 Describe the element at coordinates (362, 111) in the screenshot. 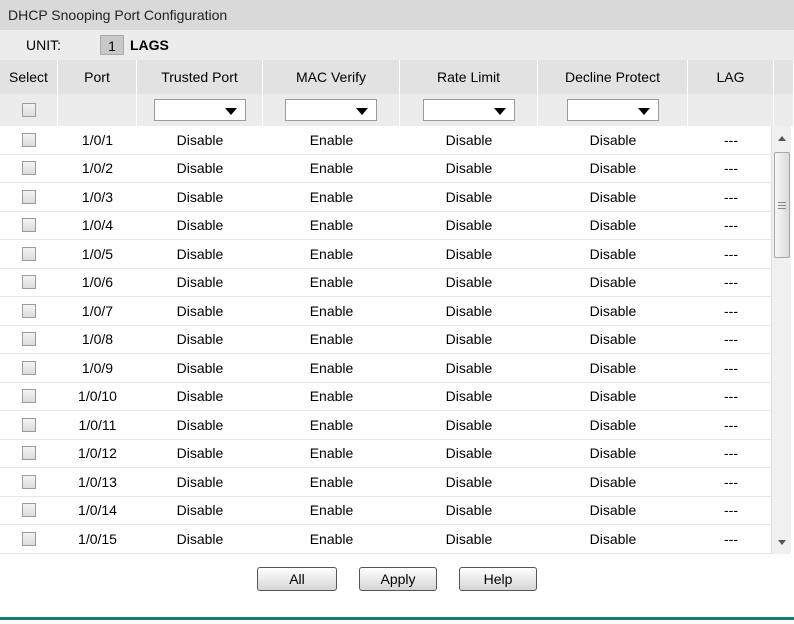

I see `chevron-down-icon` at that location.